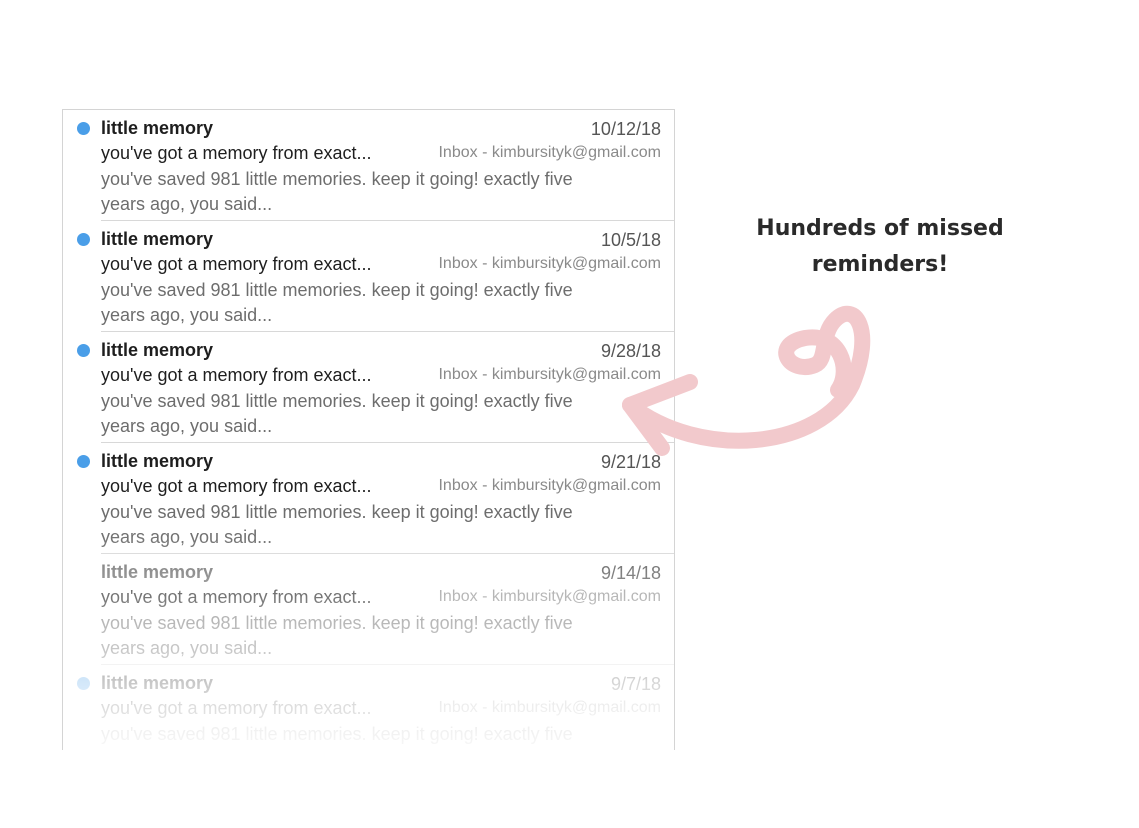 Image resolution: width=1139 pixels, height=828 pixels. What do you see at coordinates (625, 129) in the screenshot?
I see `message-date: 10/12/18` at bounding box center [625, 129].